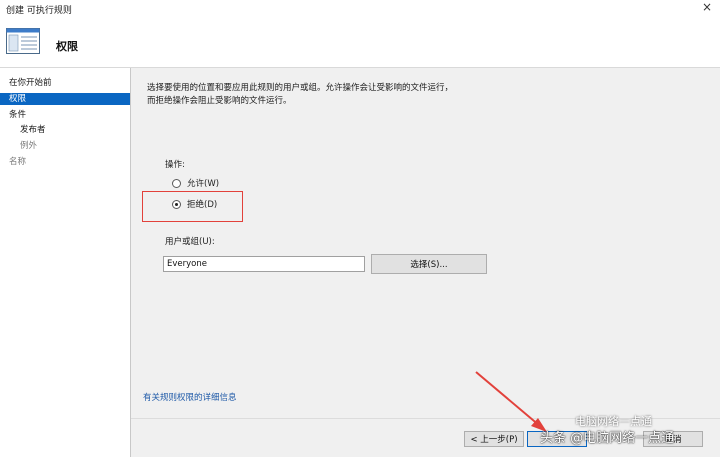  I want to click on user-group-label: 用户或组(U):, so click(190, 242).